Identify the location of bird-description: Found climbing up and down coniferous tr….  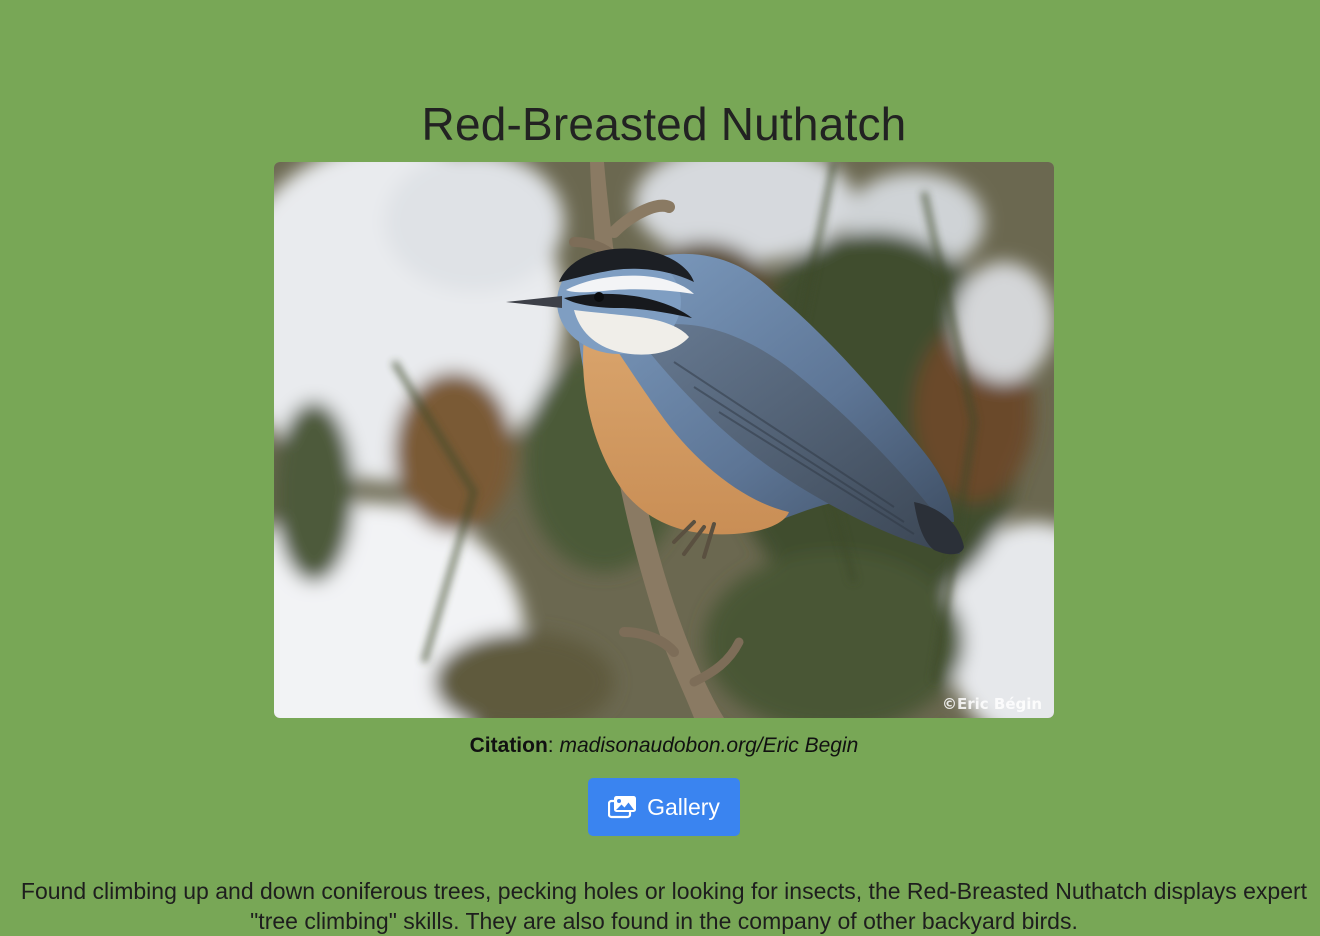
(664, 906).